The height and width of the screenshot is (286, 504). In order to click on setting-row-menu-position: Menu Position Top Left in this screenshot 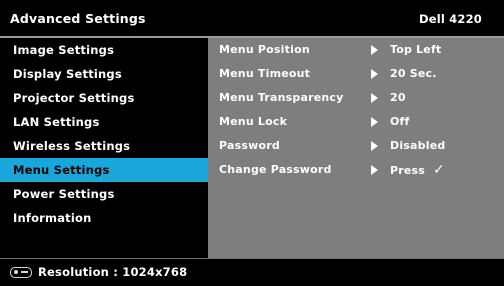, I will do `click(356, 50)`.